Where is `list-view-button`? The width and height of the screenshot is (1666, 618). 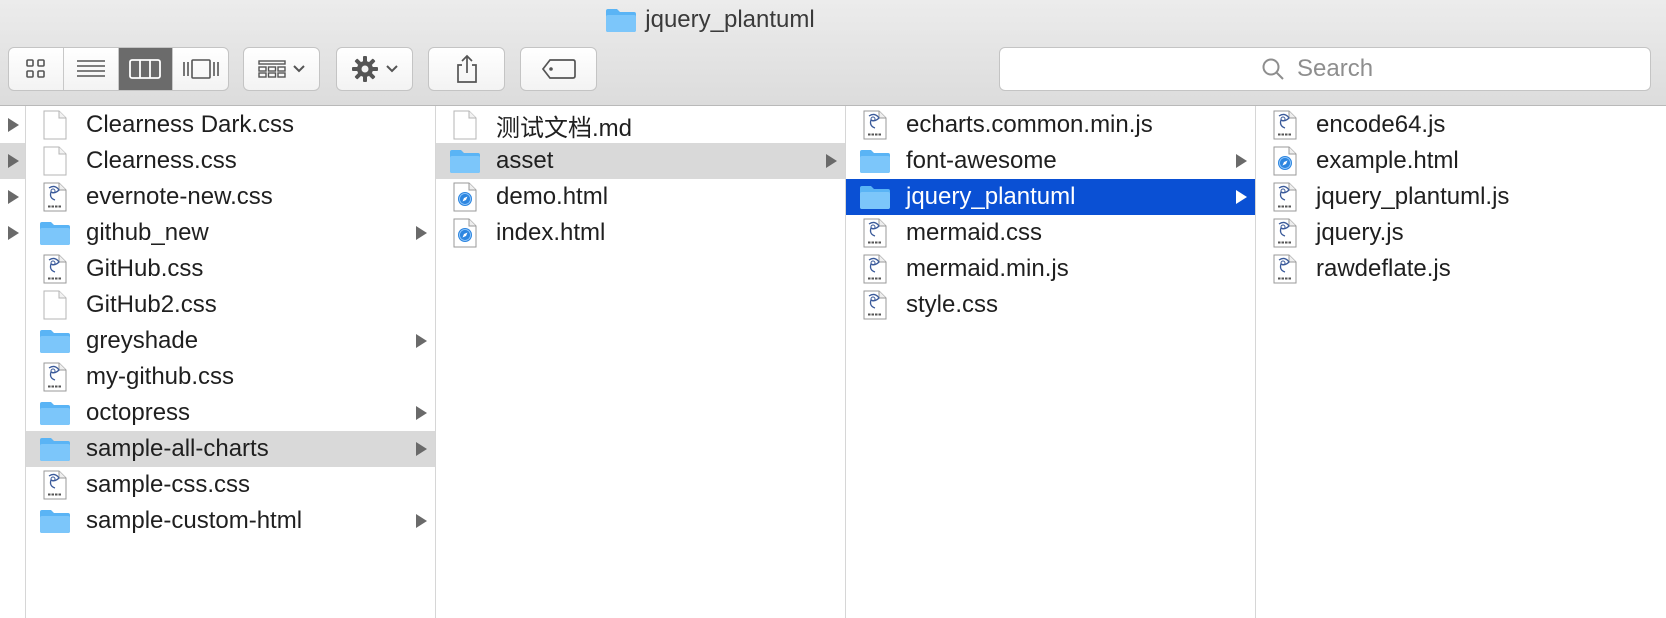
list-view-button is located at coordinates (91, 69).